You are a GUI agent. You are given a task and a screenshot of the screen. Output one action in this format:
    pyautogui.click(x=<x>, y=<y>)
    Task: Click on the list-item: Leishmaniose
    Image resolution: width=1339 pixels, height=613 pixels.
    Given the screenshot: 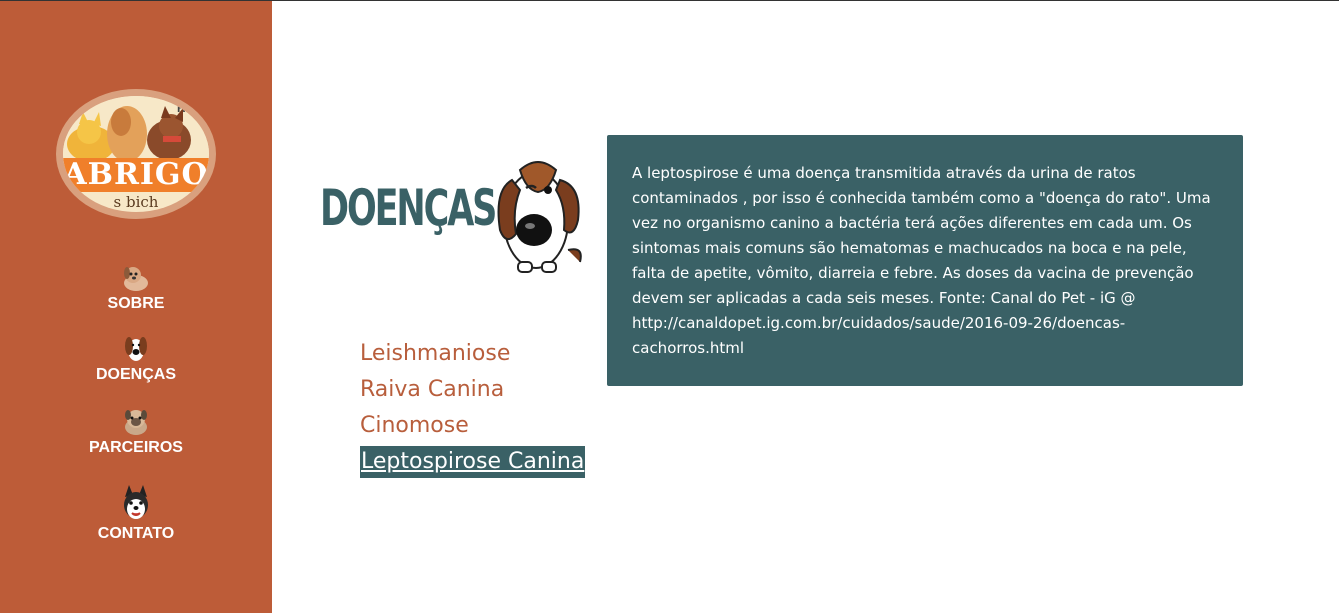 What is the action you would take?
    pyautogui.click(x=472, y=356)
    